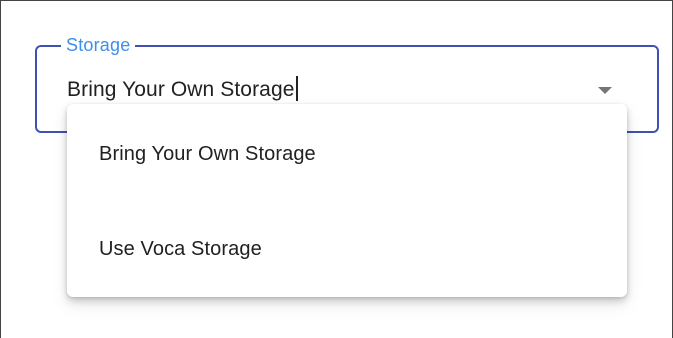 This screenshot has width=673, height=338. I want to click on text-cursor, so click(296, 88).